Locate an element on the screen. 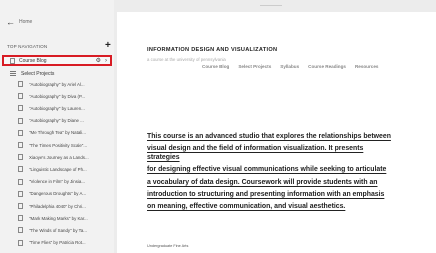  back-home-link: ← Home is located at coordinates (19, 22).